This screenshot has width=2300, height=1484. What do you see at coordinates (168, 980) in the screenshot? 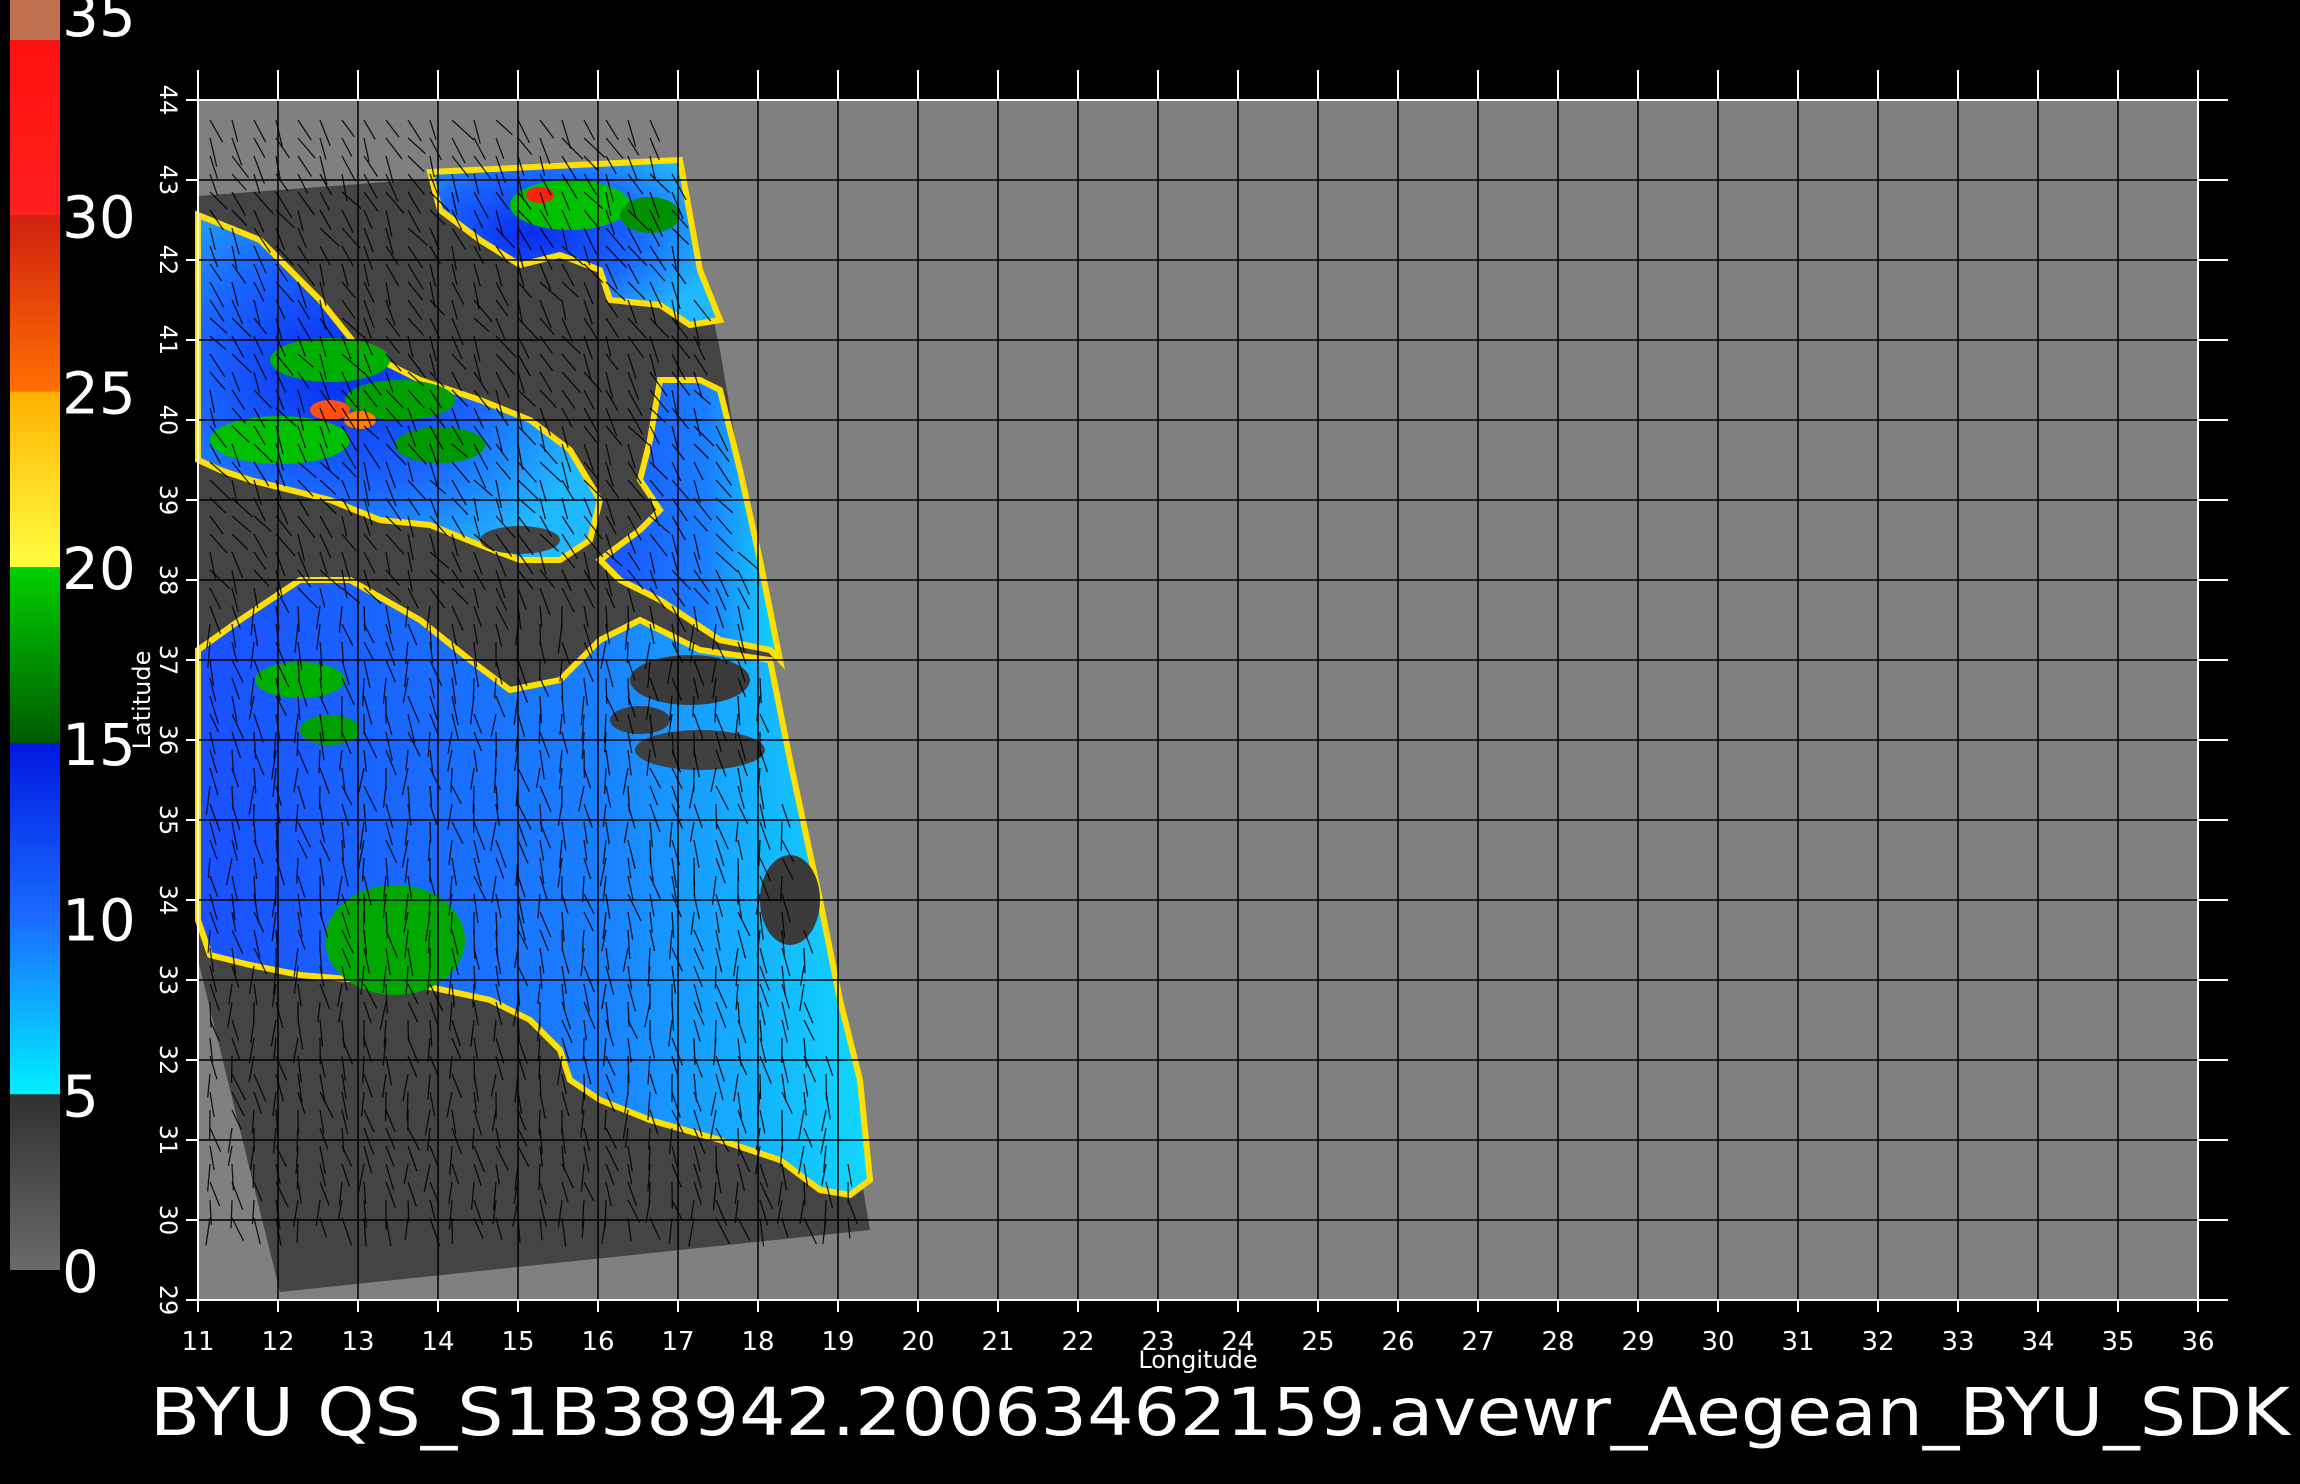
I see `lat-tick-33: 33` at bounding box center [168, 980].